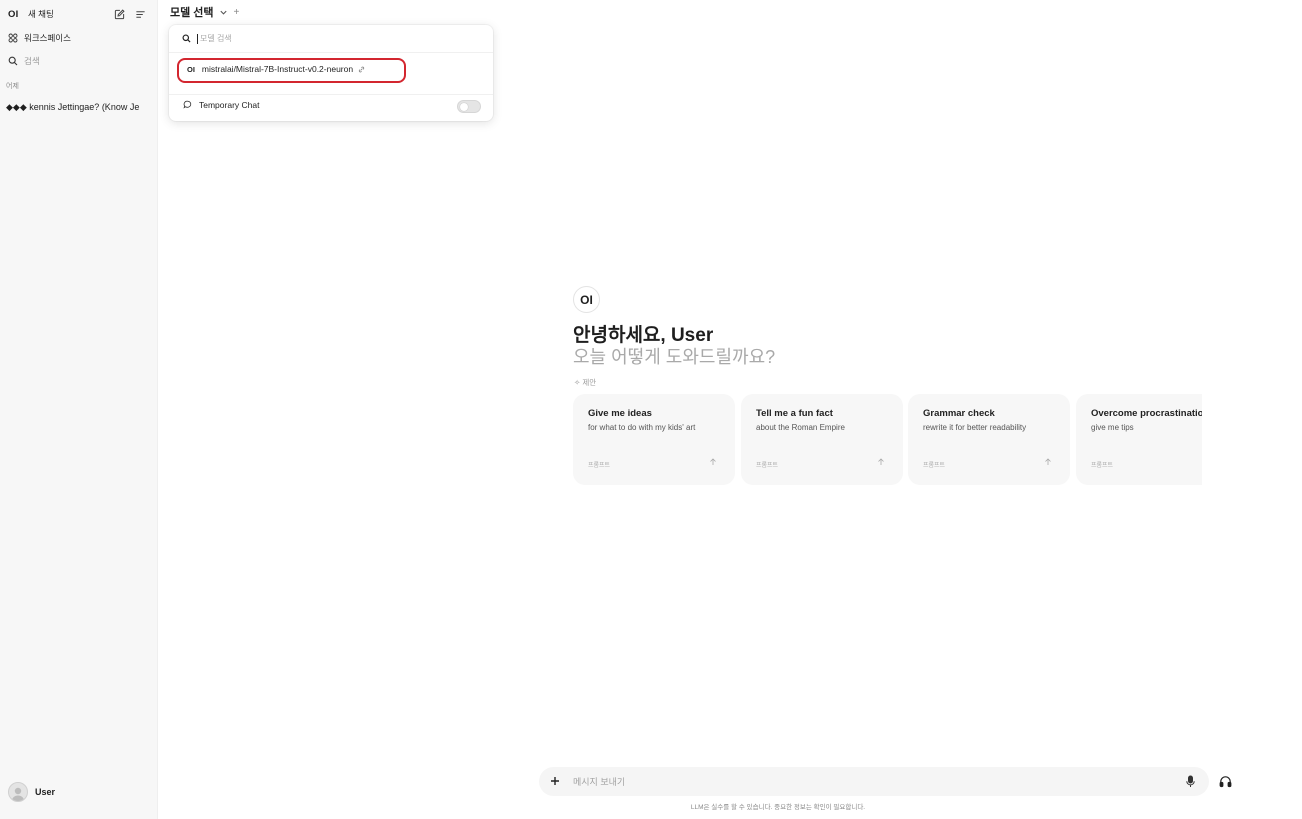  I want to click on sidebar-search: 검색, so click(79, 61).